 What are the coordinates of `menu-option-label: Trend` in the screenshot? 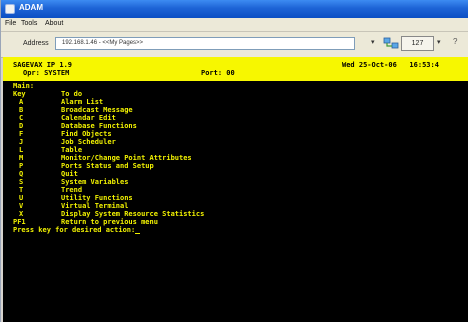 It's located at (71, 190).